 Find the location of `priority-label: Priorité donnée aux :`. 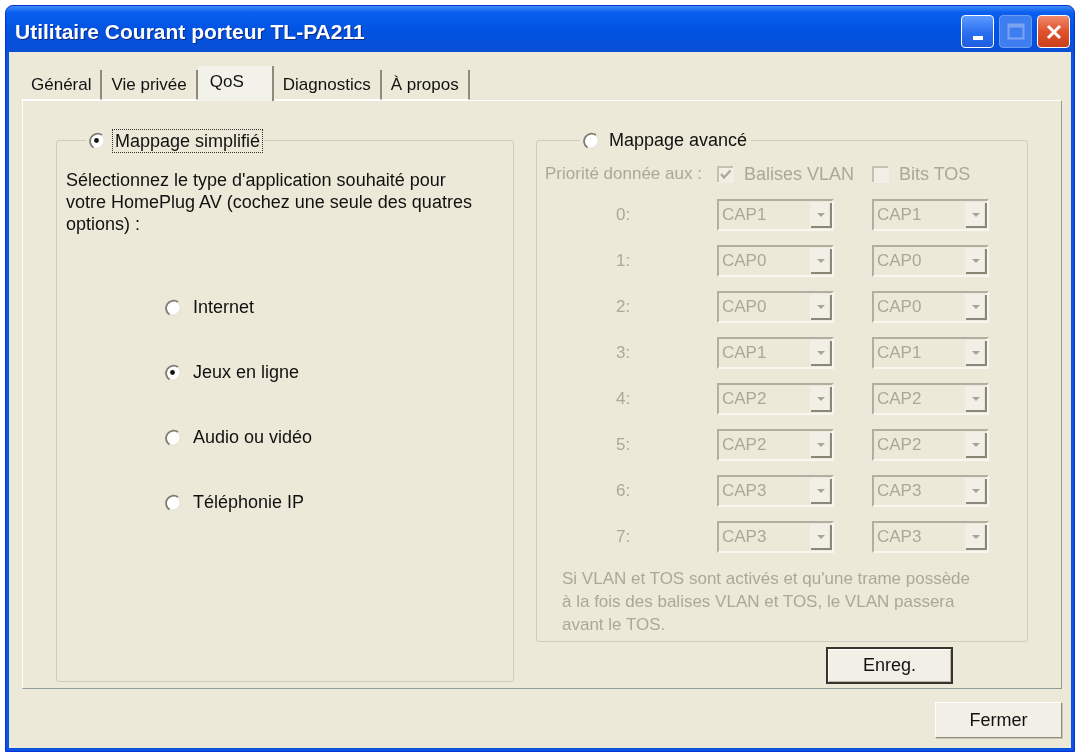

priority-label: Priorité donnée aux : is located at coordinates (624, 174).